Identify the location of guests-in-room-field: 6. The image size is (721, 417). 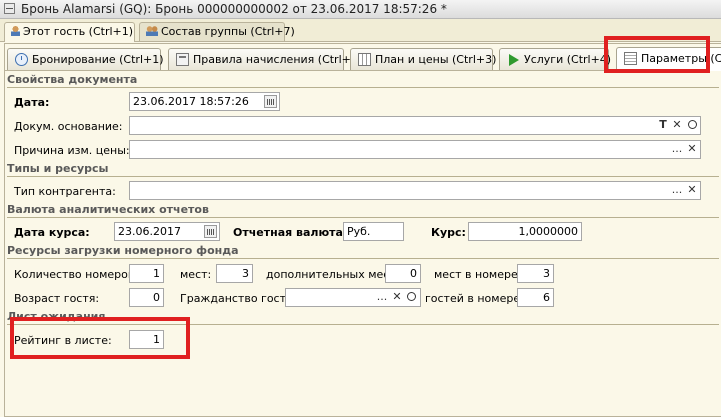
(535, 297).